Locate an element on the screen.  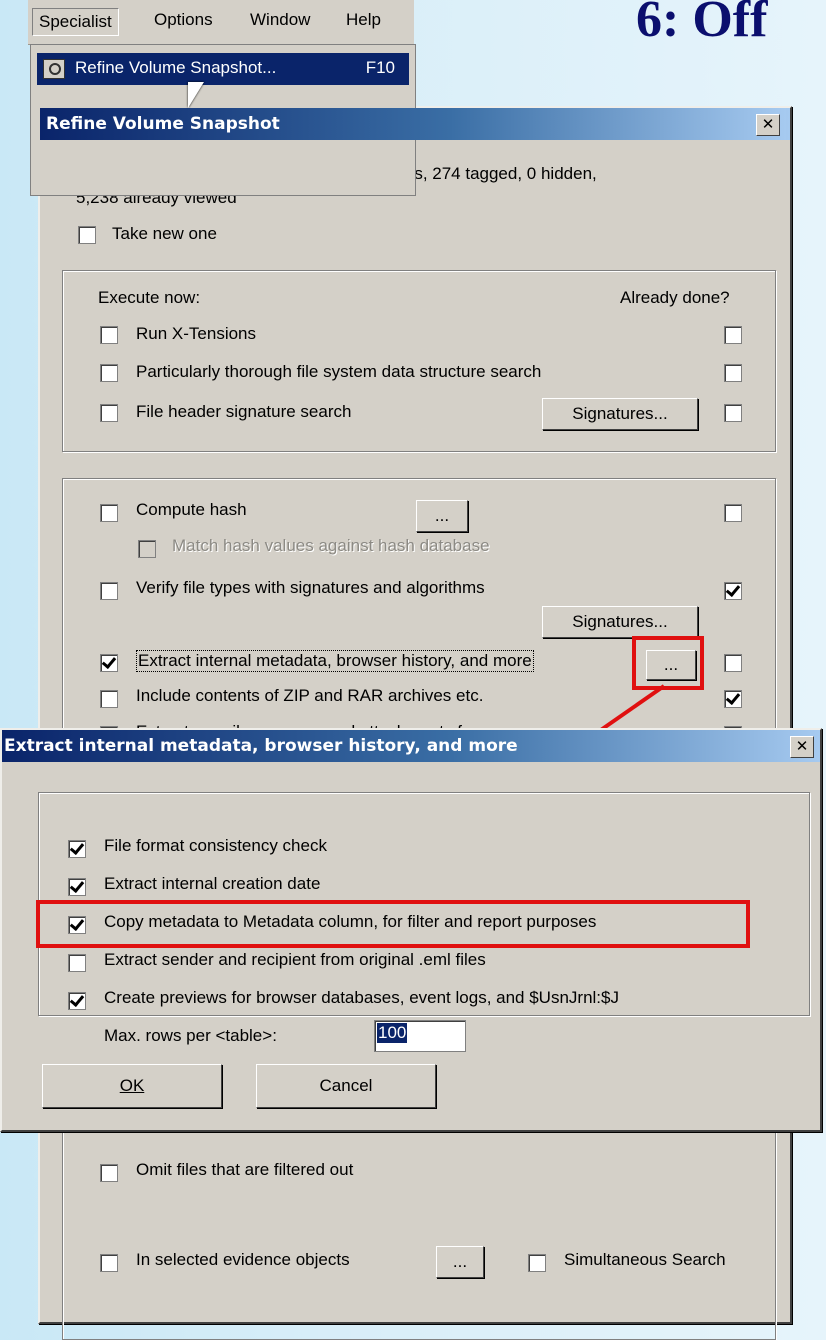
ok-button: OK is located at coordinates (132, 1086).